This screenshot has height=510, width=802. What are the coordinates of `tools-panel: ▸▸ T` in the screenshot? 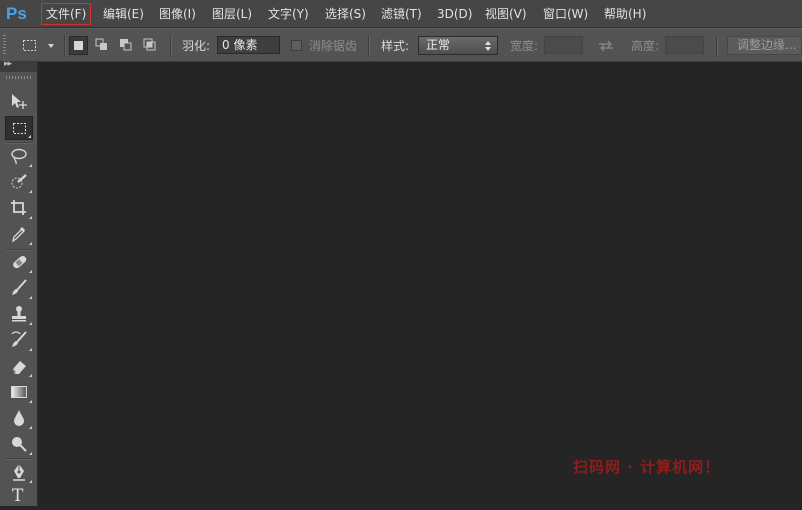 It's located at (19, 282).